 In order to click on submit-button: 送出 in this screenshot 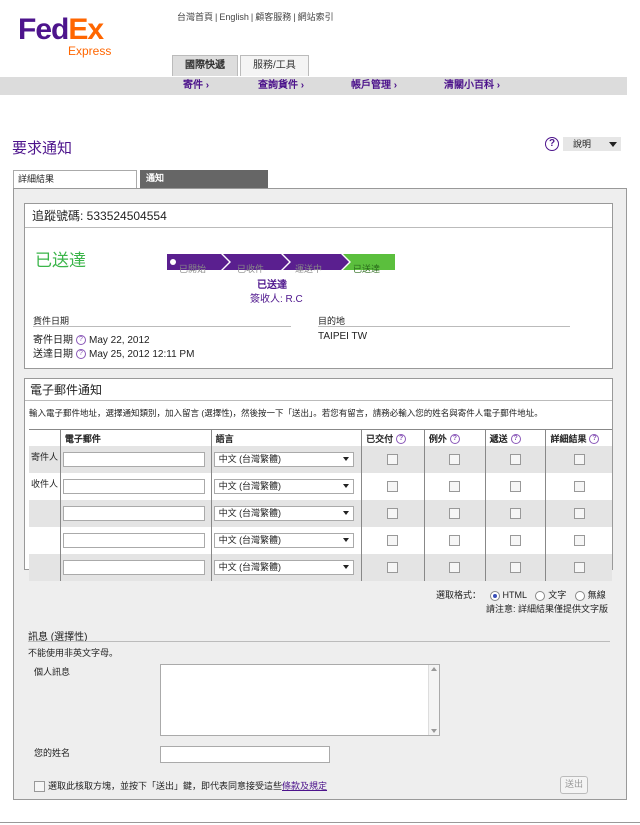, I will do `click(574, 785)`.